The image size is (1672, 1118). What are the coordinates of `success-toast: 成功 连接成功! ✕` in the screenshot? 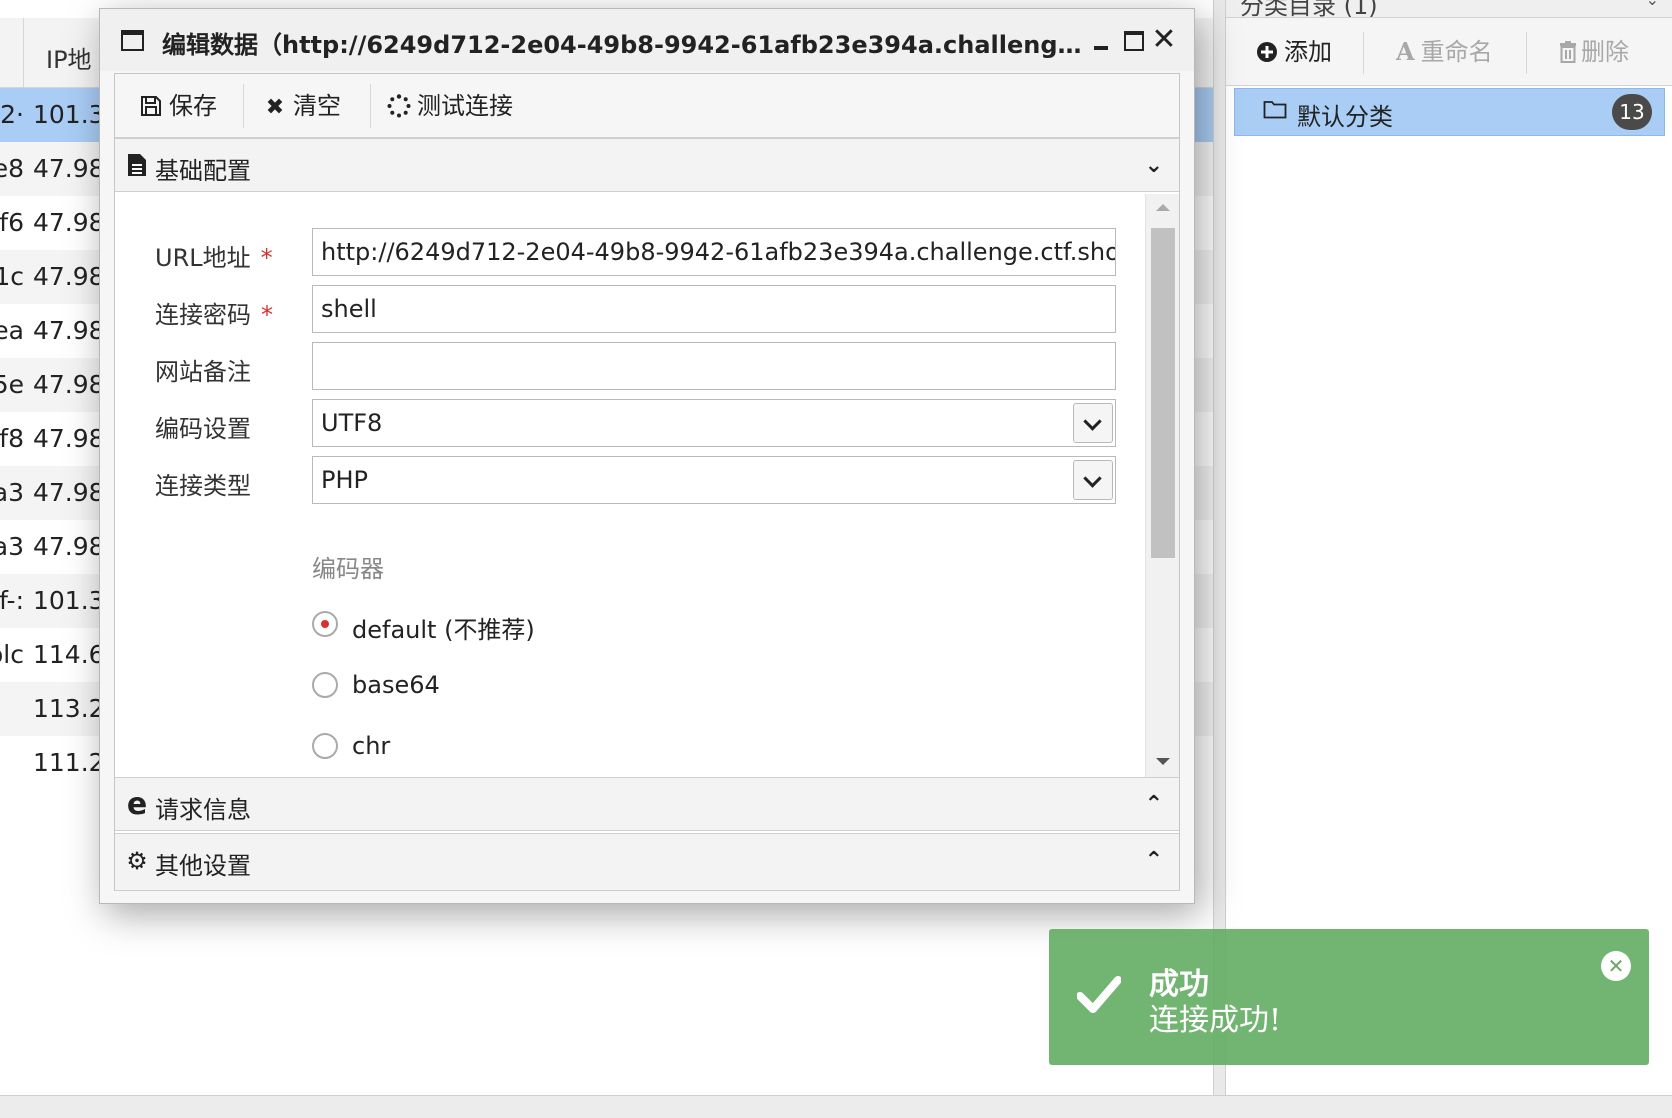 It's located at (1349, 997).